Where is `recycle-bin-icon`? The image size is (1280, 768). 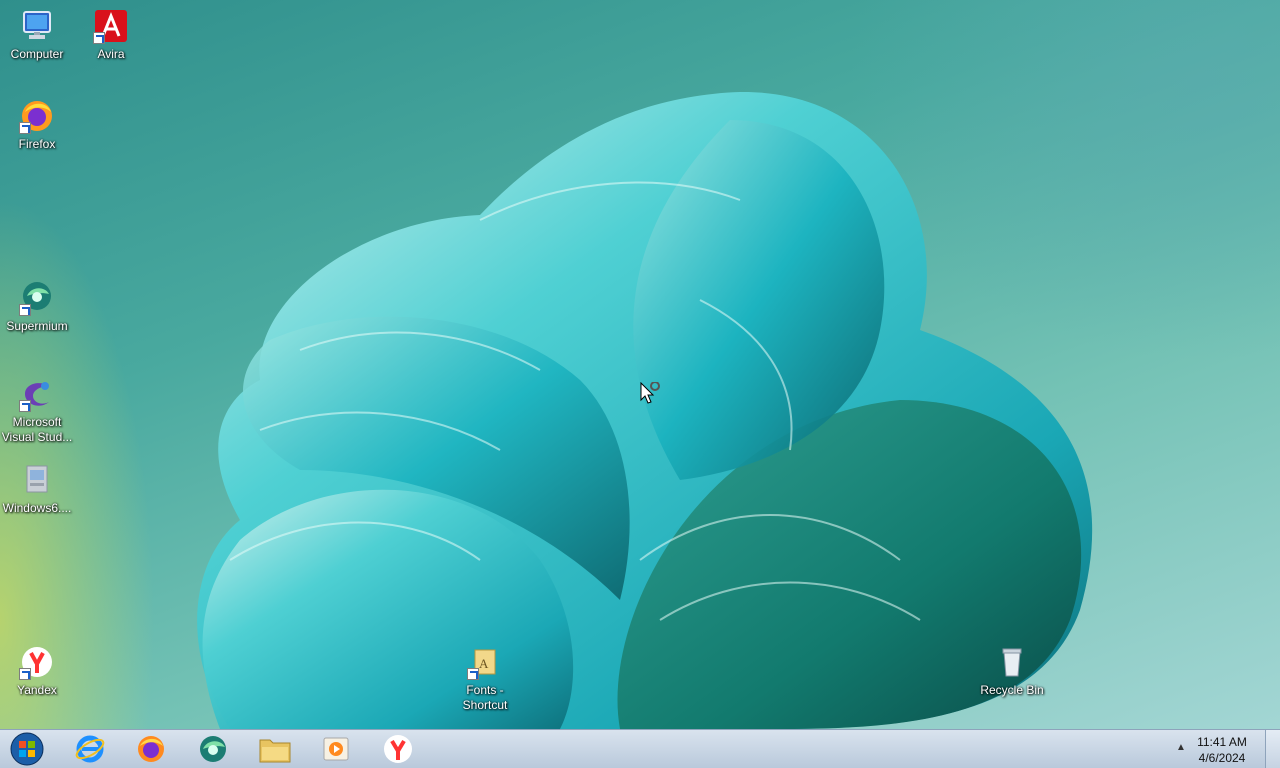
recycle-bin-icon is located at coordinates (1012, 662).